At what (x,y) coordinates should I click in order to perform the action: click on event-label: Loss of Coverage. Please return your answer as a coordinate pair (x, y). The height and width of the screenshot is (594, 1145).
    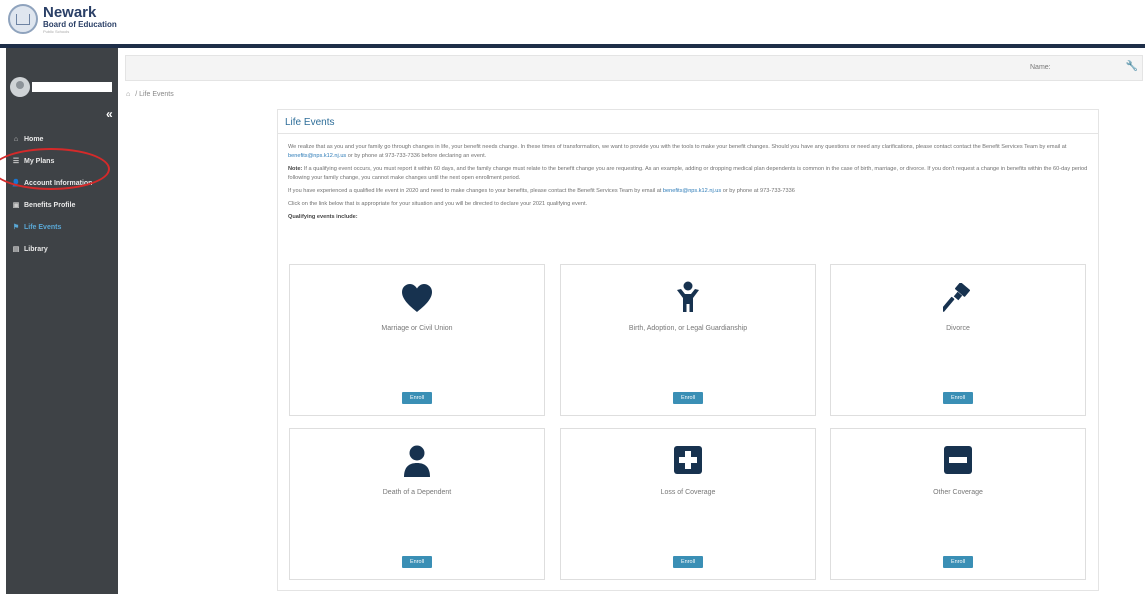
    Looking at the image, I should click on (688, 492).